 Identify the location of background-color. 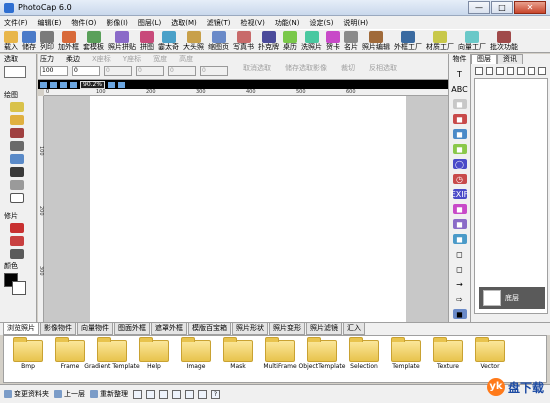
(19, 288).